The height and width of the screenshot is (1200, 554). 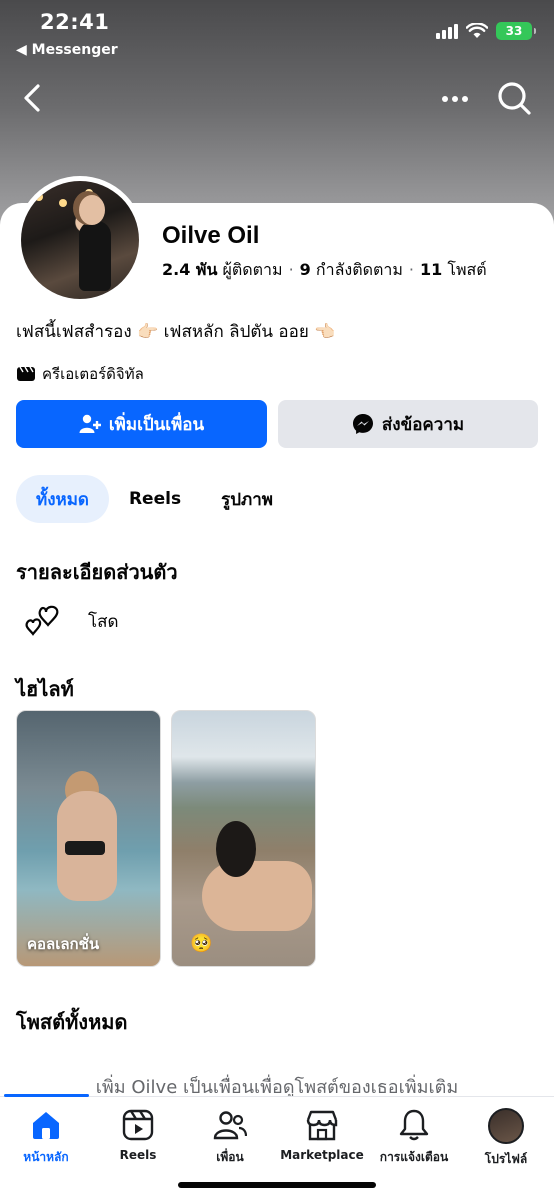 I want to click on nav-marketplace: Marketplace, so click(x=322, y=1135).